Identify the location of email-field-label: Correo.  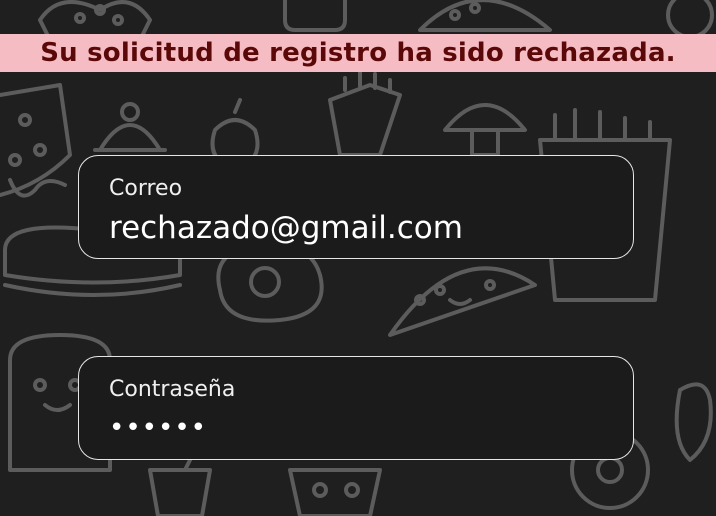
(146, 188).